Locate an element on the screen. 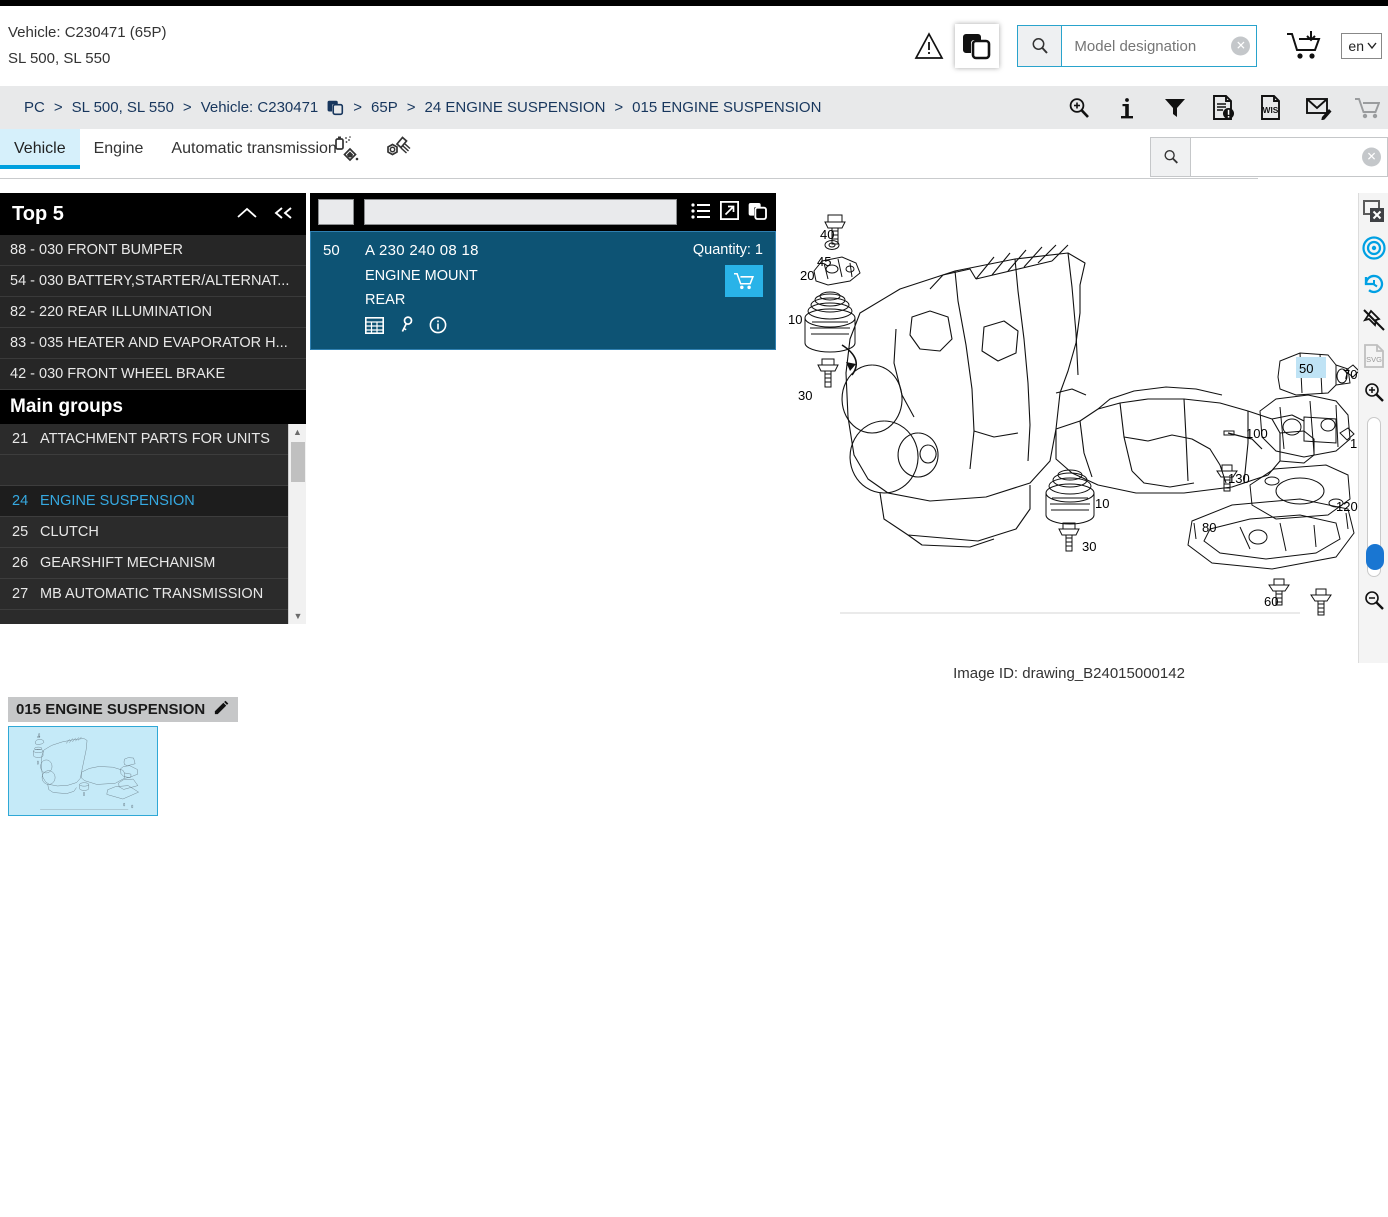 The image size is (1388, 1217). list-view-icon is located at coordinates (701, 212).